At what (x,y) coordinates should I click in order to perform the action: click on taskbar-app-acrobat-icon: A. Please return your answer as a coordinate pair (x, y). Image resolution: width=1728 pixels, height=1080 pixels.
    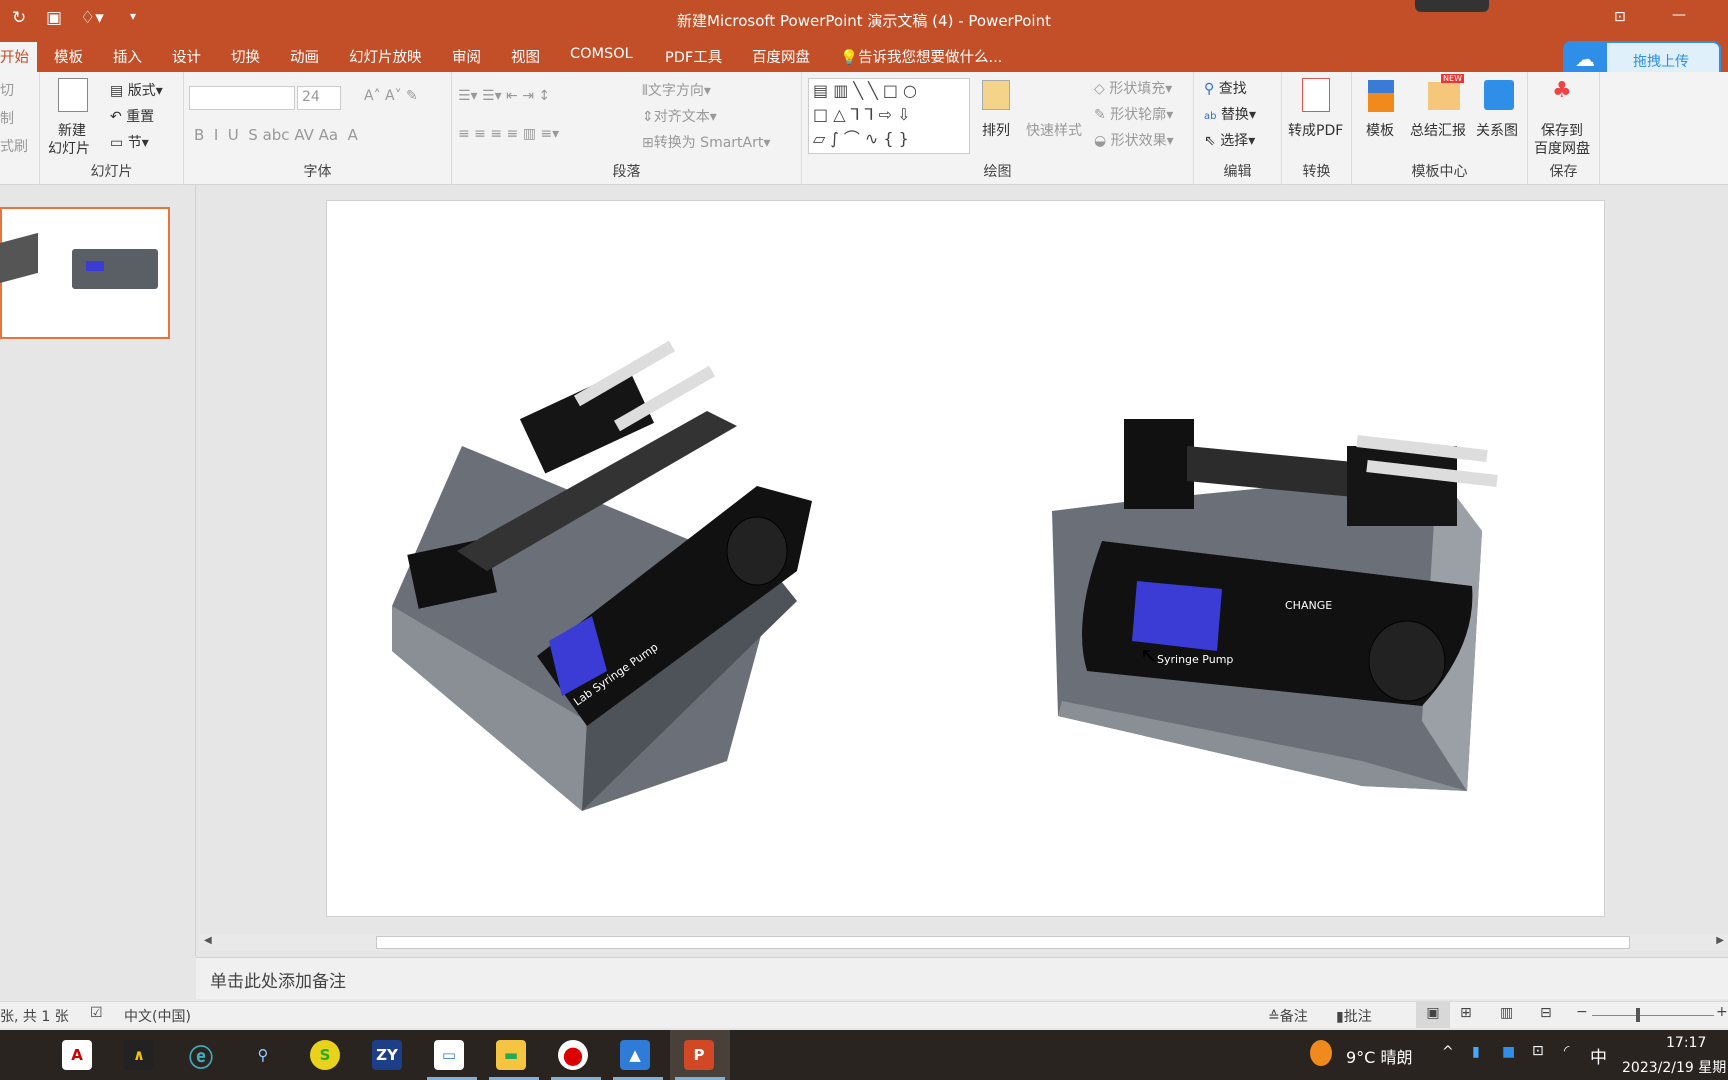
    Looking at the image, I should click on (77, 1055).